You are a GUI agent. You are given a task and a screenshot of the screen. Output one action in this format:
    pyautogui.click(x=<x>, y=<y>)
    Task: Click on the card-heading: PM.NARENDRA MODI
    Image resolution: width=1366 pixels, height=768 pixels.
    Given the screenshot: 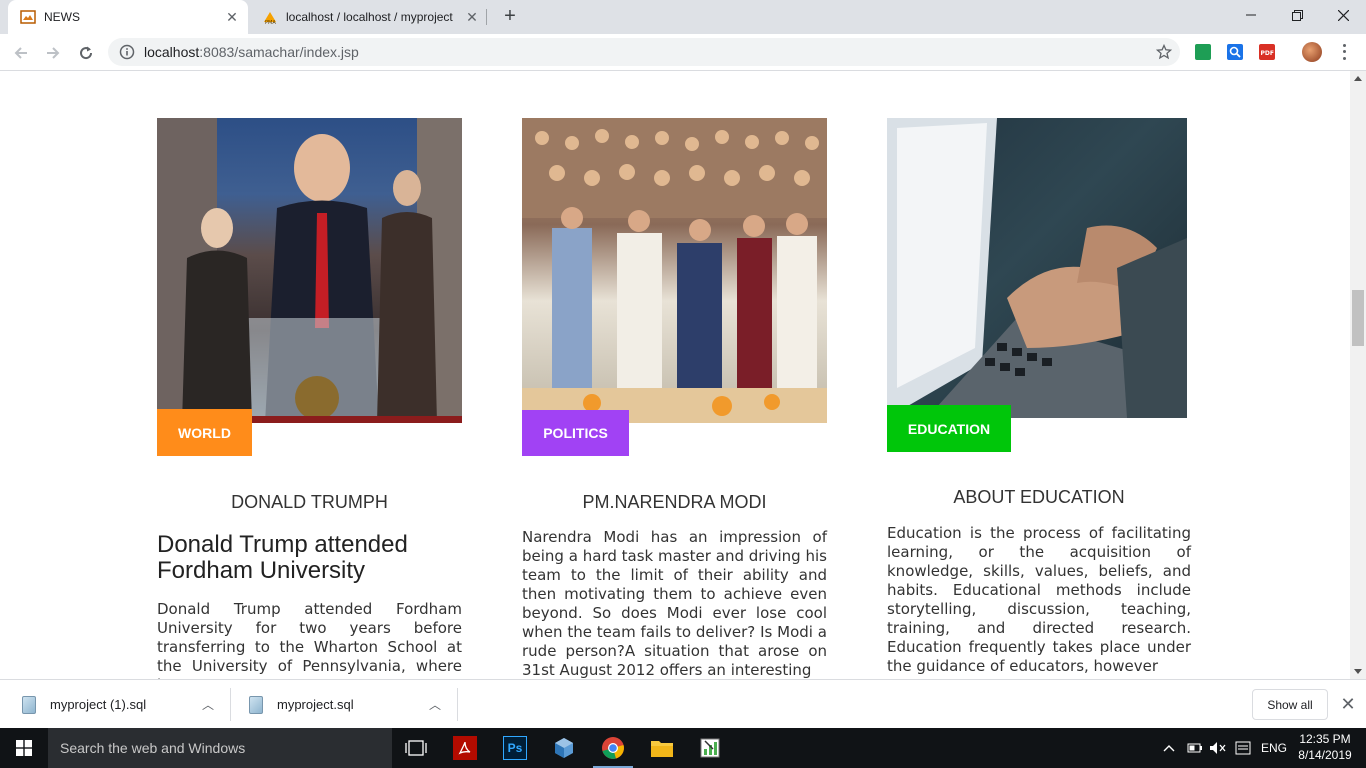 What is the action you would take?
    pyautogui.click(x=674, y=502)
    